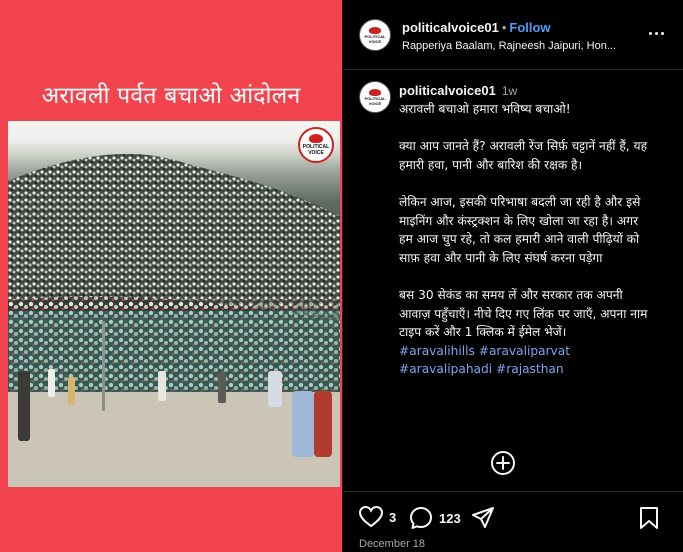 The width and height of the screenshot is (683, 552). I want to click on post-date: December 18, so click(392, 544).